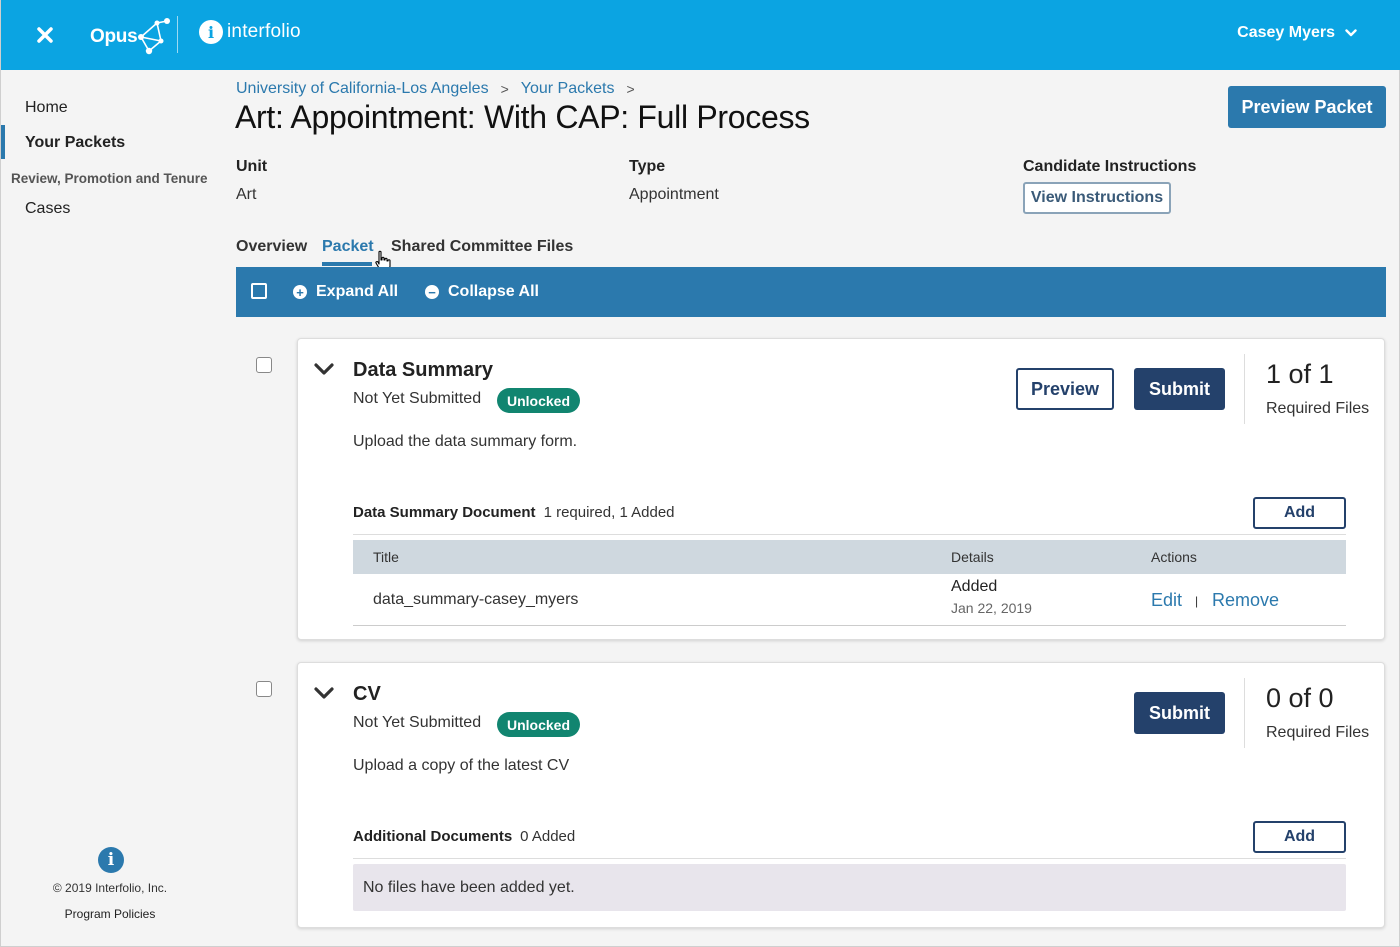 This screenshot has height=947, width=1400. What do you see at coordinates (3, 142) in the screenshot?
I see `sidebar-active-indicator` at bounding box center [3, 142].